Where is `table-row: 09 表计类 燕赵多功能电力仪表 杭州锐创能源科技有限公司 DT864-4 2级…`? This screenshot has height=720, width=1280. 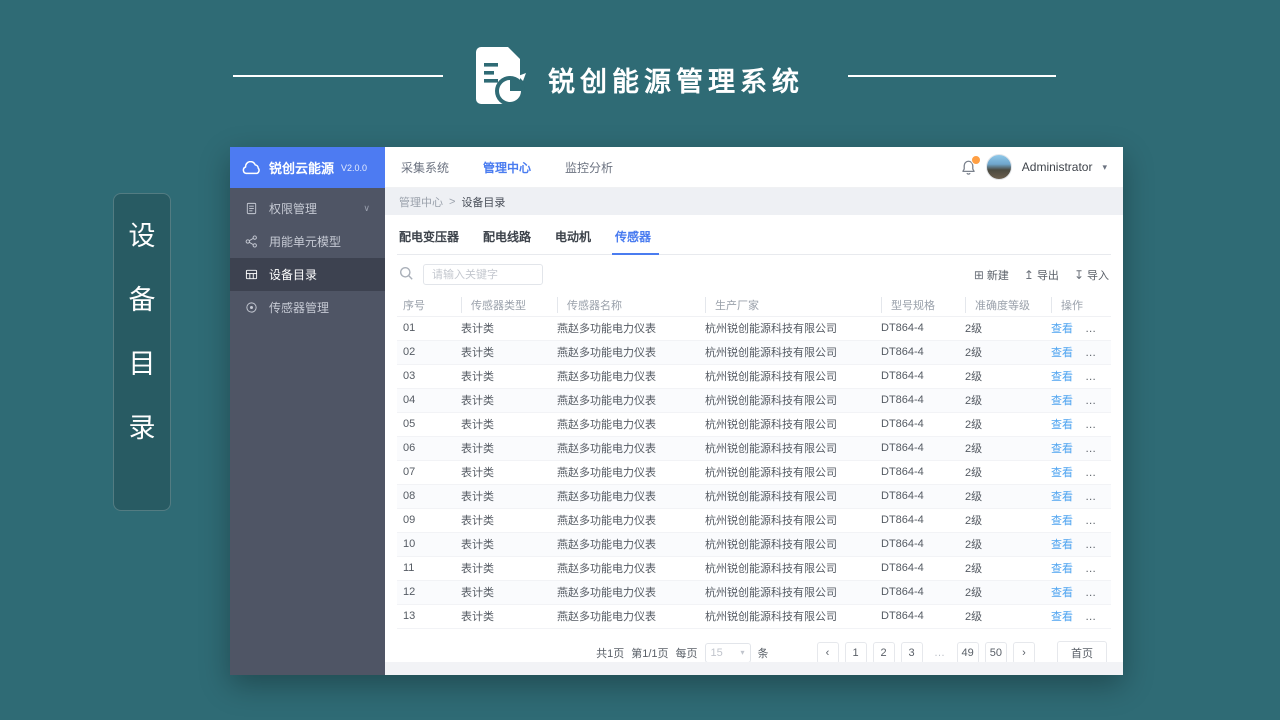 table-row: 09 表计类 燕赵多功能电力仪表 杭州锐创能源科技有限公司 DT864-4 2级… is located at coordinates (754, 520).